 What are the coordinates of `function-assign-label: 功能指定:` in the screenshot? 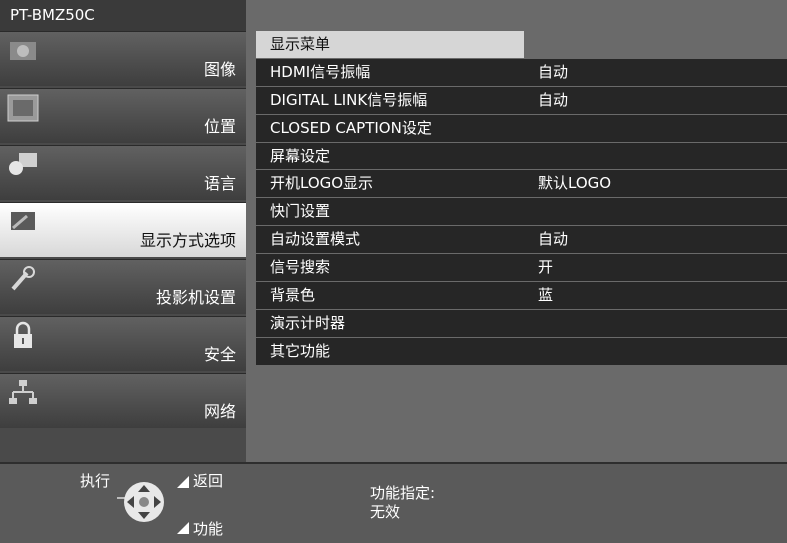 It's located at (403, 493).